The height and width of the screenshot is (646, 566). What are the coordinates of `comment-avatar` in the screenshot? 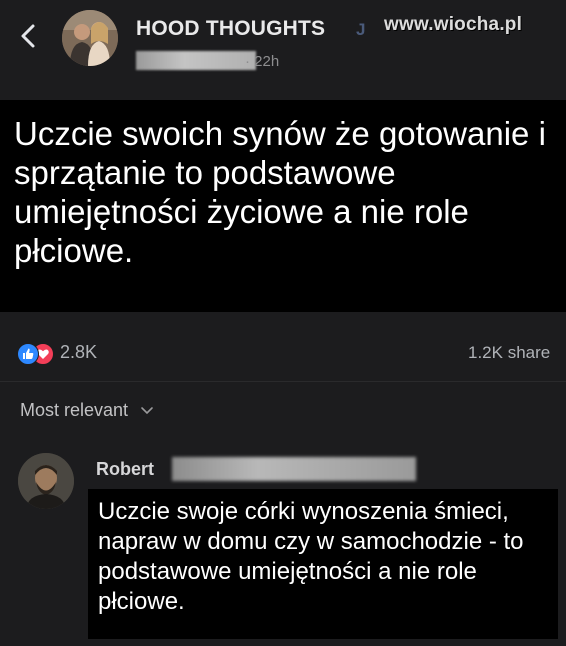 It's located at (46, 481).